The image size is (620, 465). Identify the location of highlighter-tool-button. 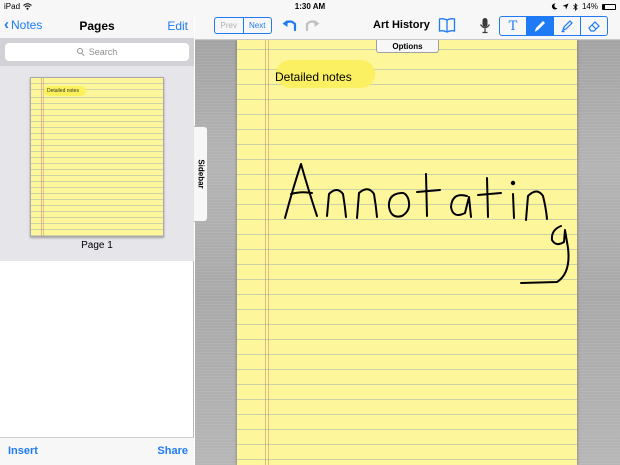
(567, 26).